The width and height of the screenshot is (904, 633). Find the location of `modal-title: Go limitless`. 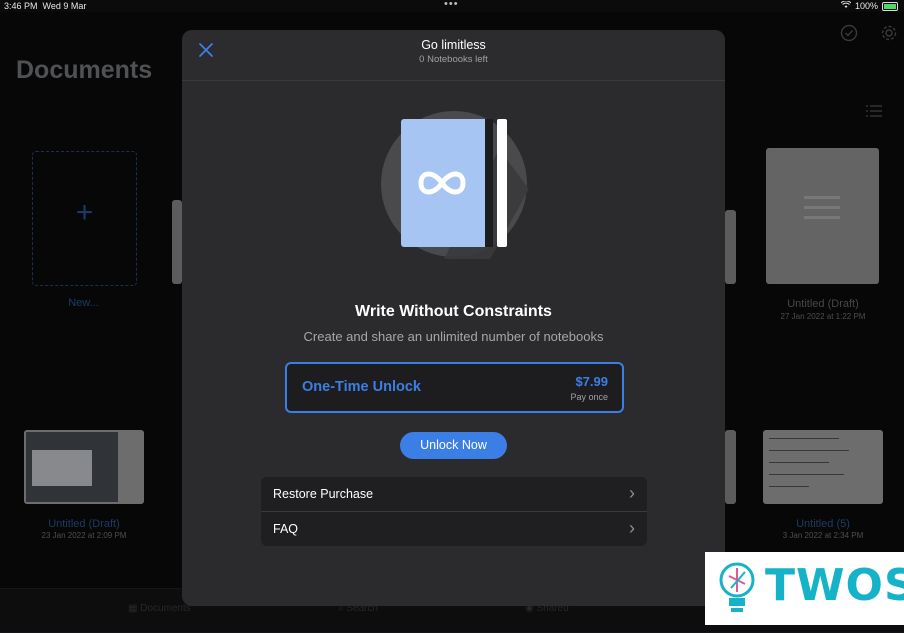

modal-title: Go limitless is located at coordinates (453, 45).